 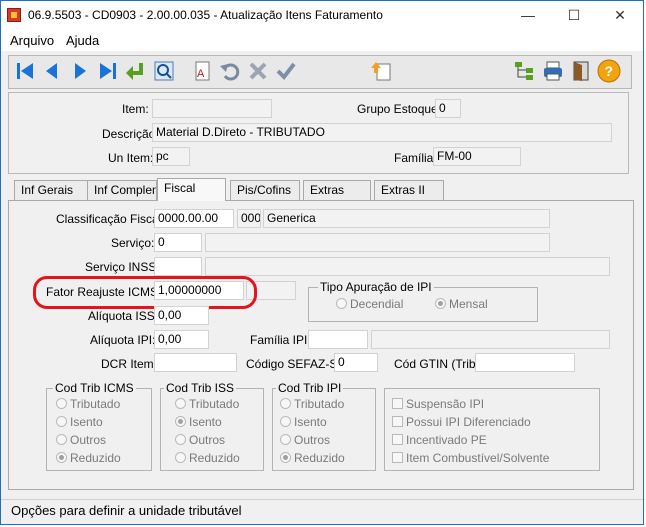 I want to click on prev-icon, so click(x=52, y=71).